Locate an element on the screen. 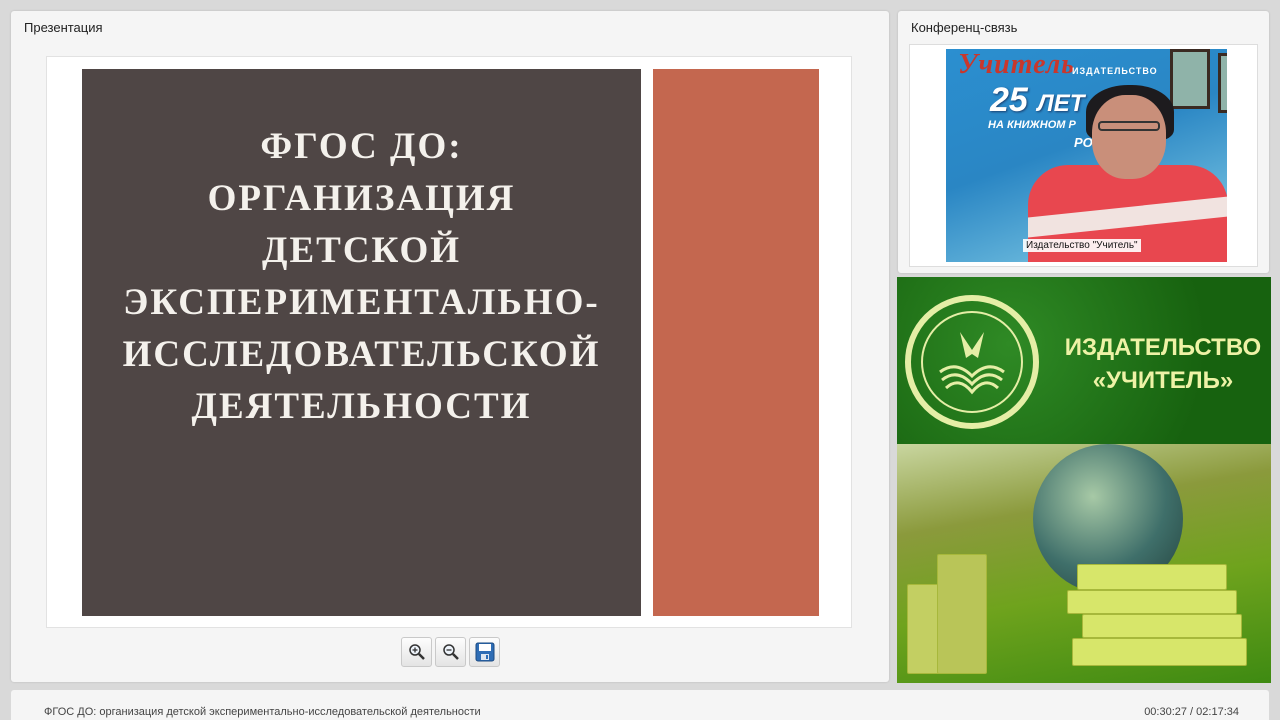  publisher-name: ИЗДАТЕЛЬСТВО «УЧИТЕЛЬ» is located at coordinates (1163, 364).